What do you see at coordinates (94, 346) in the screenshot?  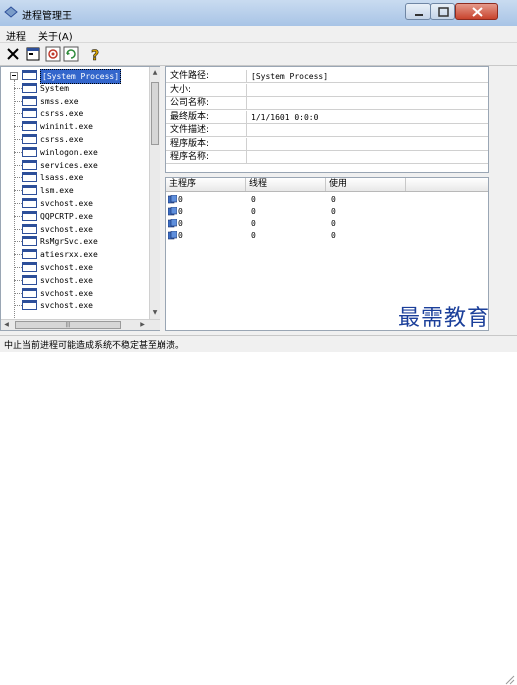 I see `status-text: 中止当前进程可能造成系统不稳定甚至崩溃。` at bounding box center [94, 346].